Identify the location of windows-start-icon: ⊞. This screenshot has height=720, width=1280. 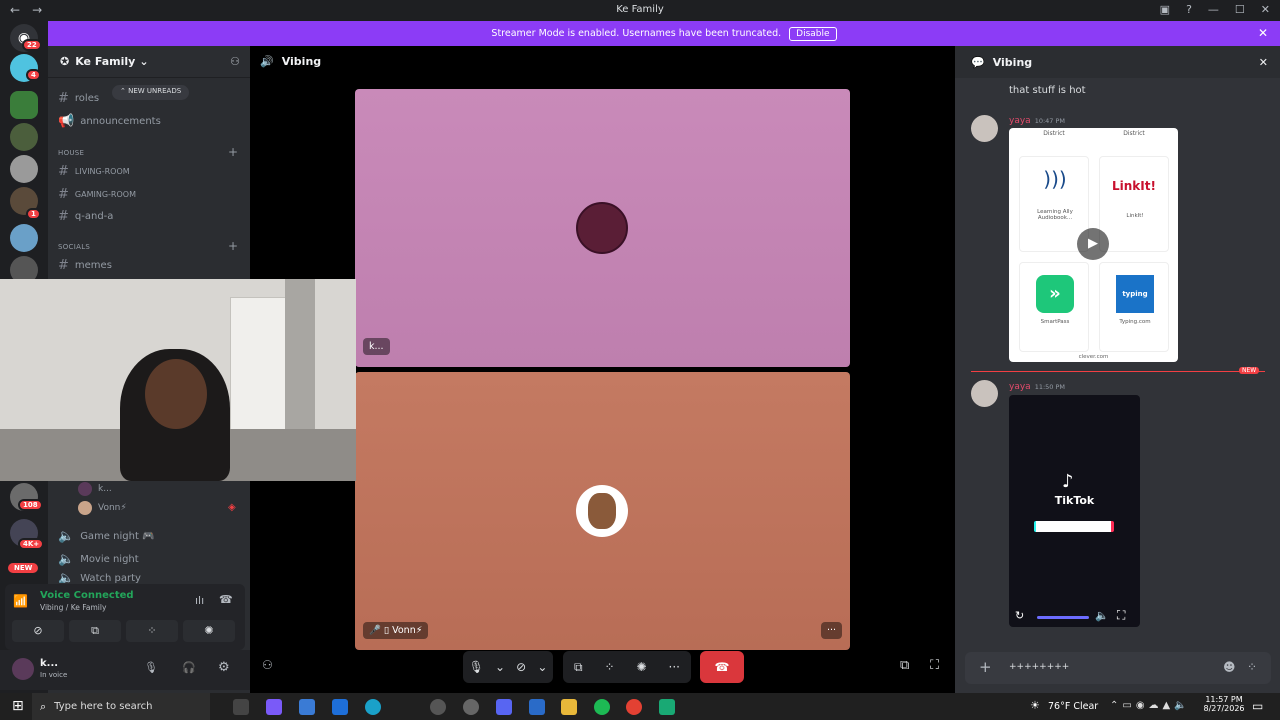
(18, 706).